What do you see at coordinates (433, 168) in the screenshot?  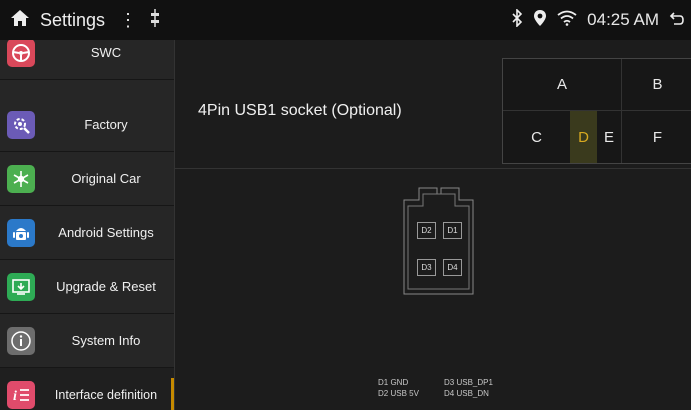 I see `section-divider` at bounding box center [433, 168].